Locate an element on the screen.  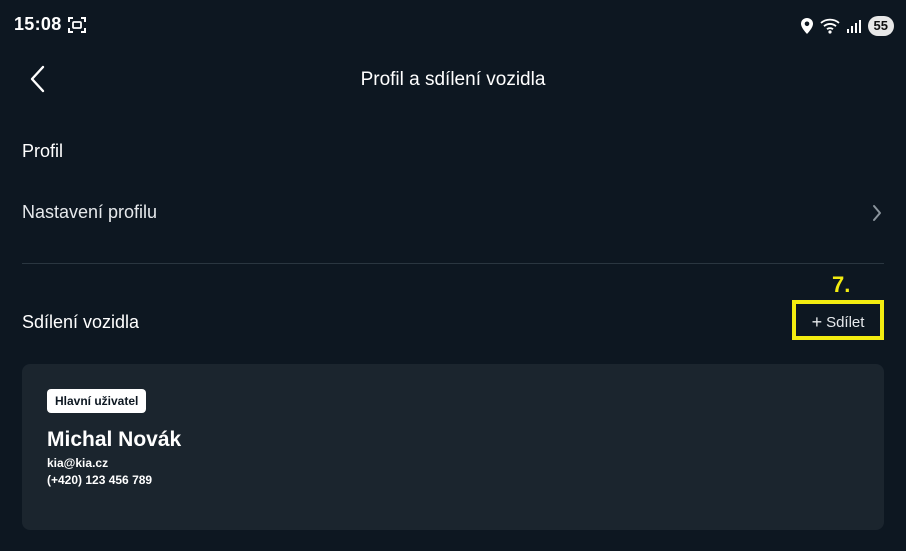
page-title: Profil a sdílení vozidla is located at coordinates (453, 79).